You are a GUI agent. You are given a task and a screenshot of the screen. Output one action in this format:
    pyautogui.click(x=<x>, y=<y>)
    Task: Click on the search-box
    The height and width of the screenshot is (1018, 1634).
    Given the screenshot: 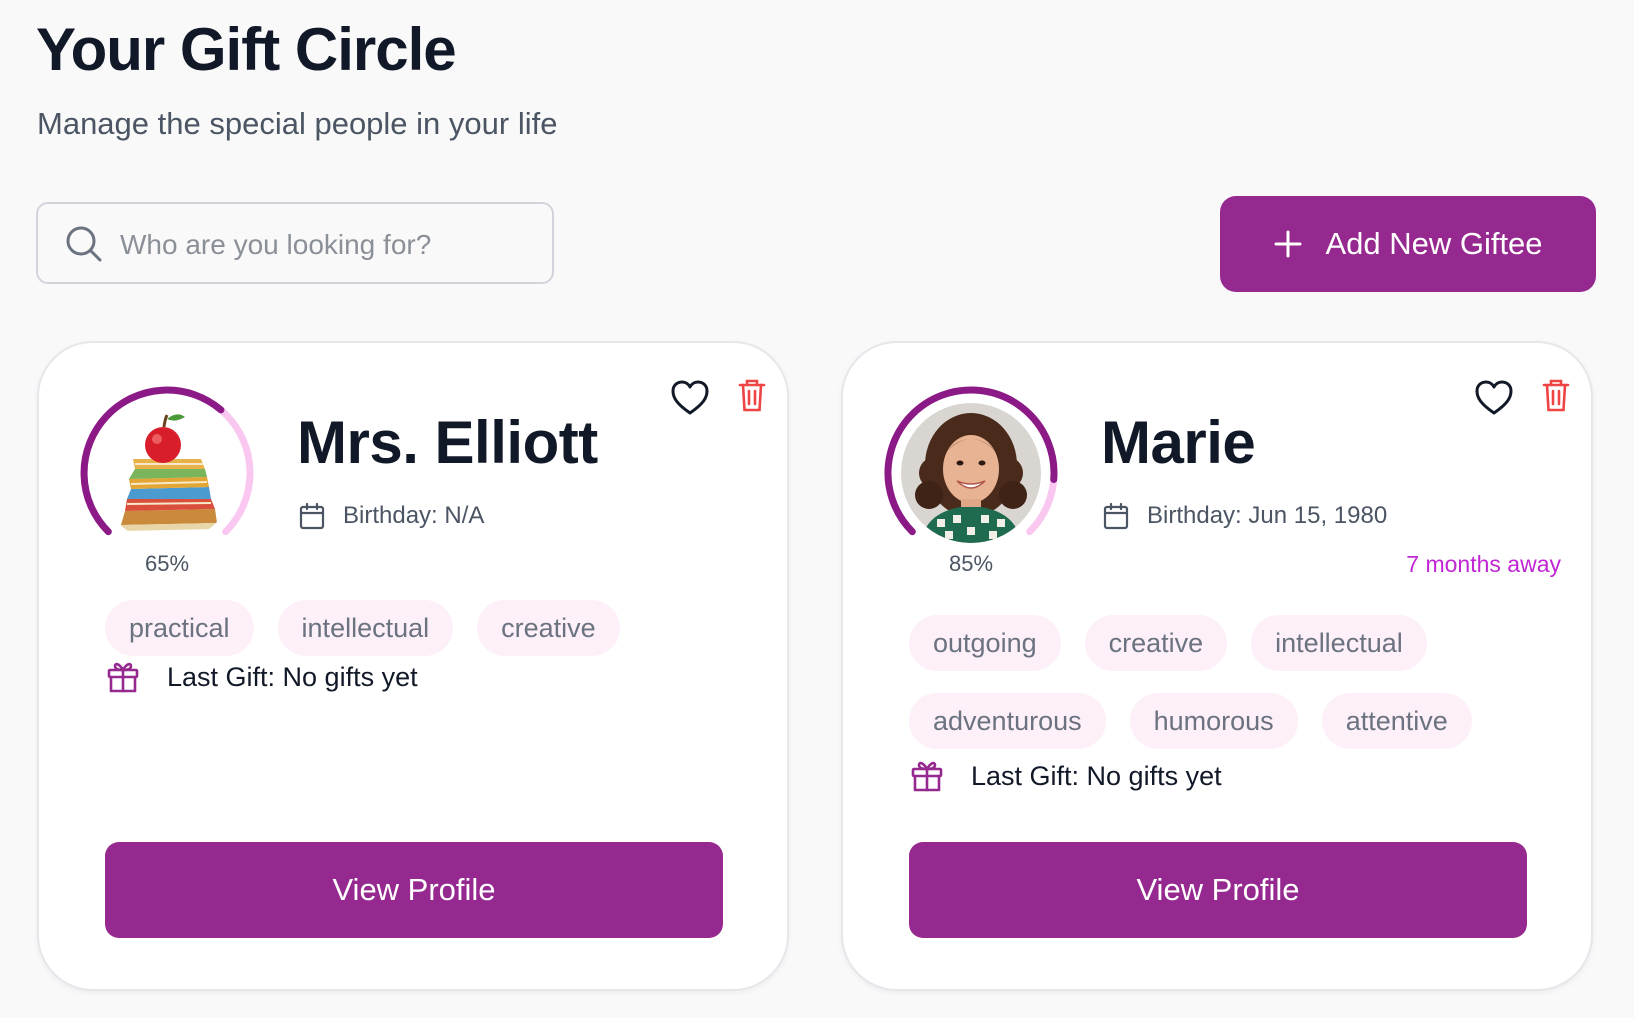 What is the action you would take?
    pyautogui.click(x=295, y=243)
    